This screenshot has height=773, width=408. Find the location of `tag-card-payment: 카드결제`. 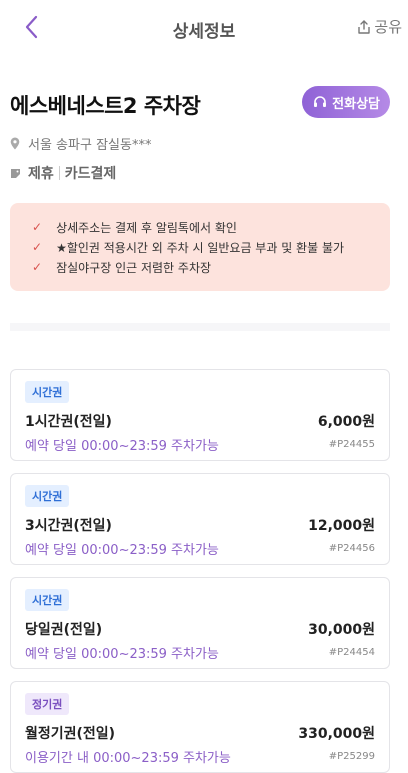

tag-card-payment: 카드결제 is located at coordinates (90, 174).